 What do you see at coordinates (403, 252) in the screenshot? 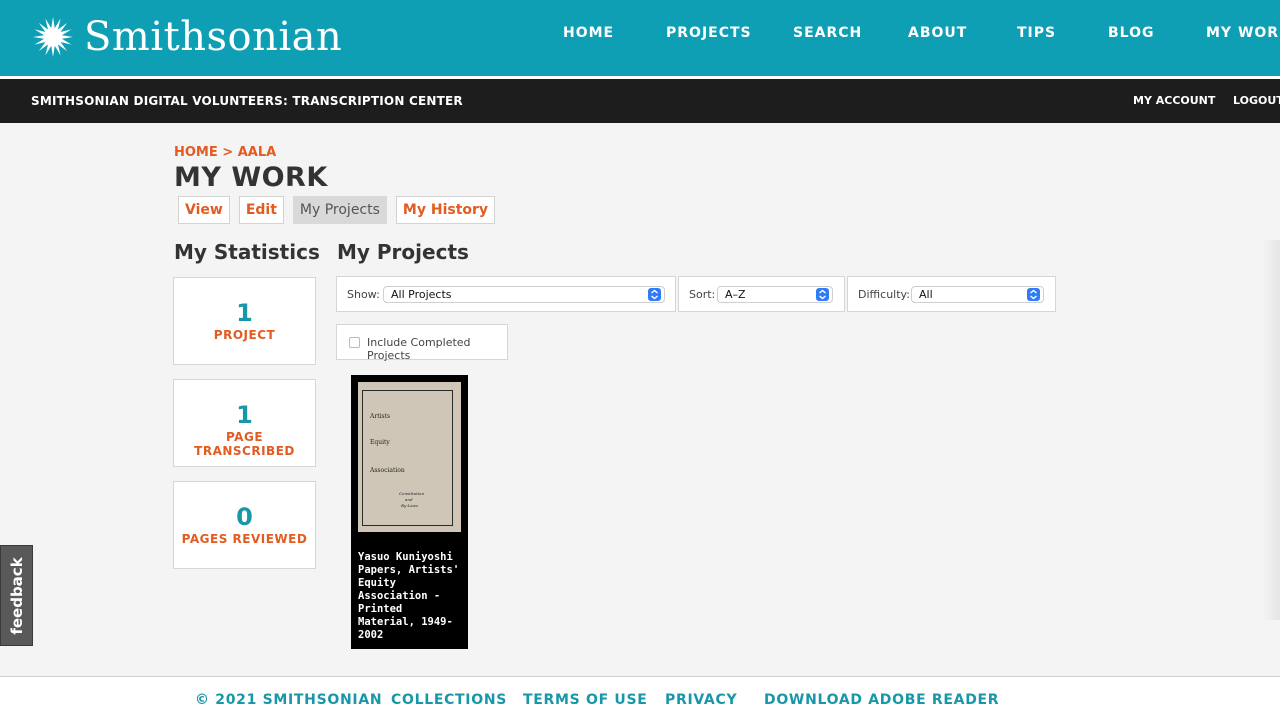
I see `projects-heading: My Projects` at bounding box center [403, 252].